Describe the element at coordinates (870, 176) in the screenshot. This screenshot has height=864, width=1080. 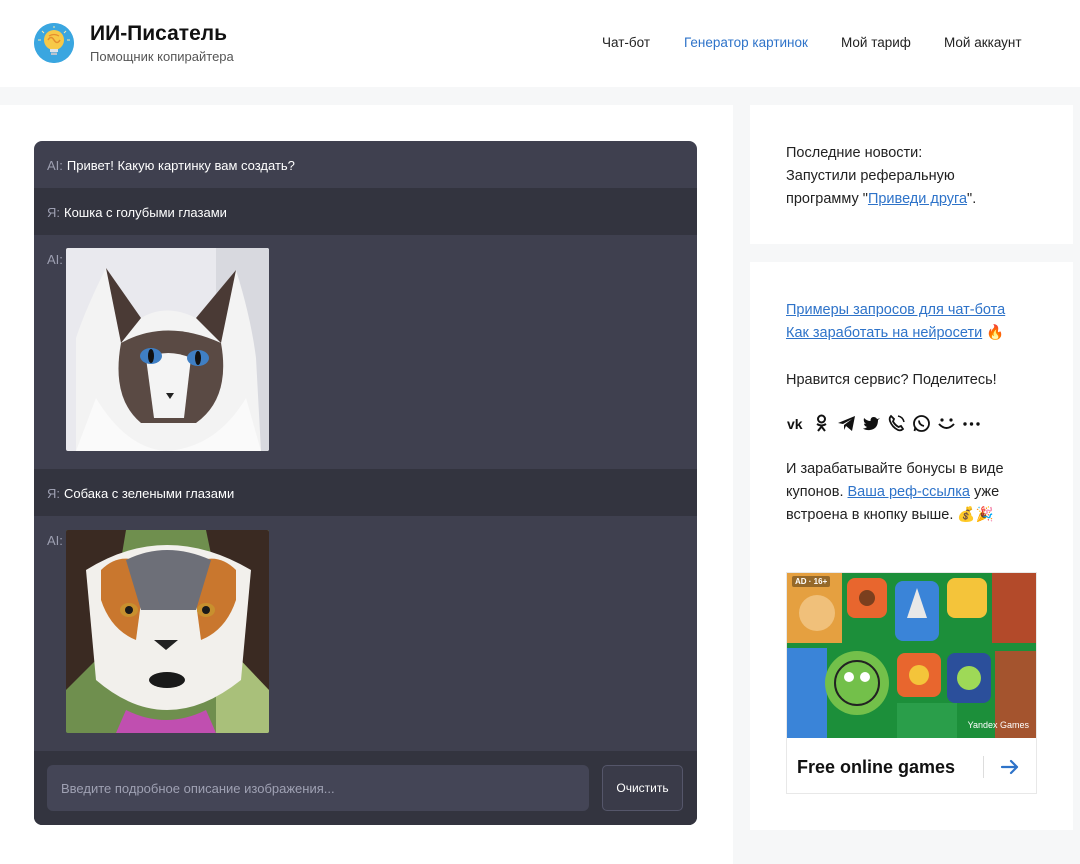
I see `news-text-line: Запустили реферальную` at that location.